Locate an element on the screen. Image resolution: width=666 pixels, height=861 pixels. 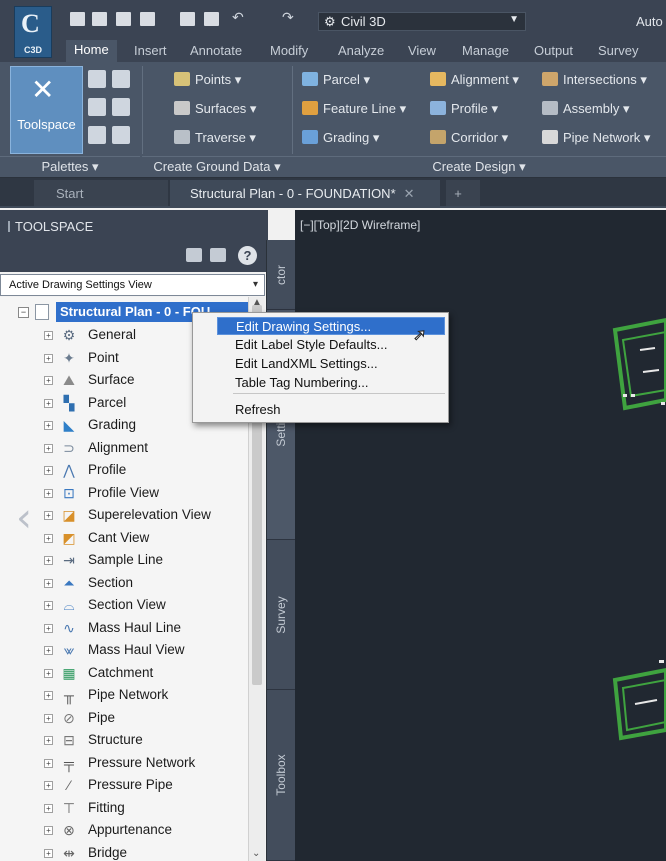
tab-view: View is located at coordinates (422, 50).